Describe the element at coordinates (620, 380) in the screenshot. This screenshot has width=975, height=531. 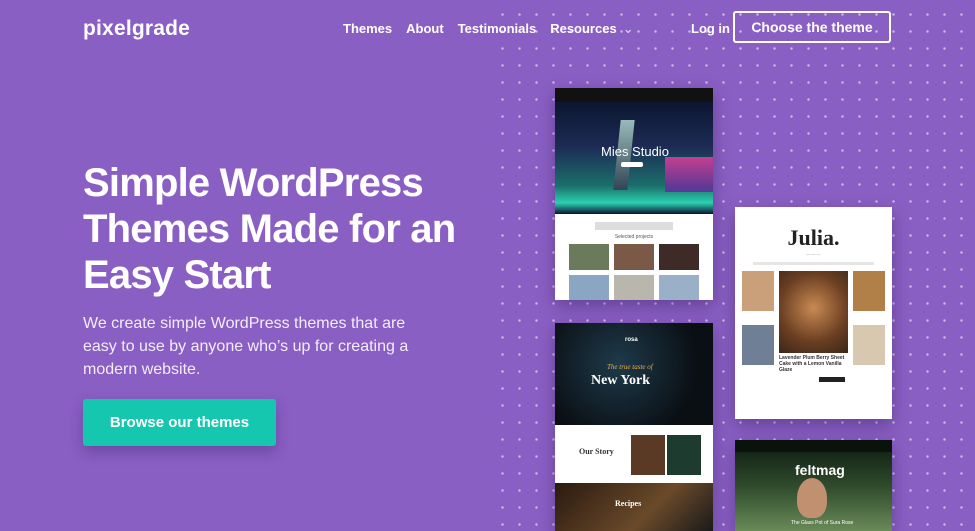
I see `rosa-title: New York` at that location.